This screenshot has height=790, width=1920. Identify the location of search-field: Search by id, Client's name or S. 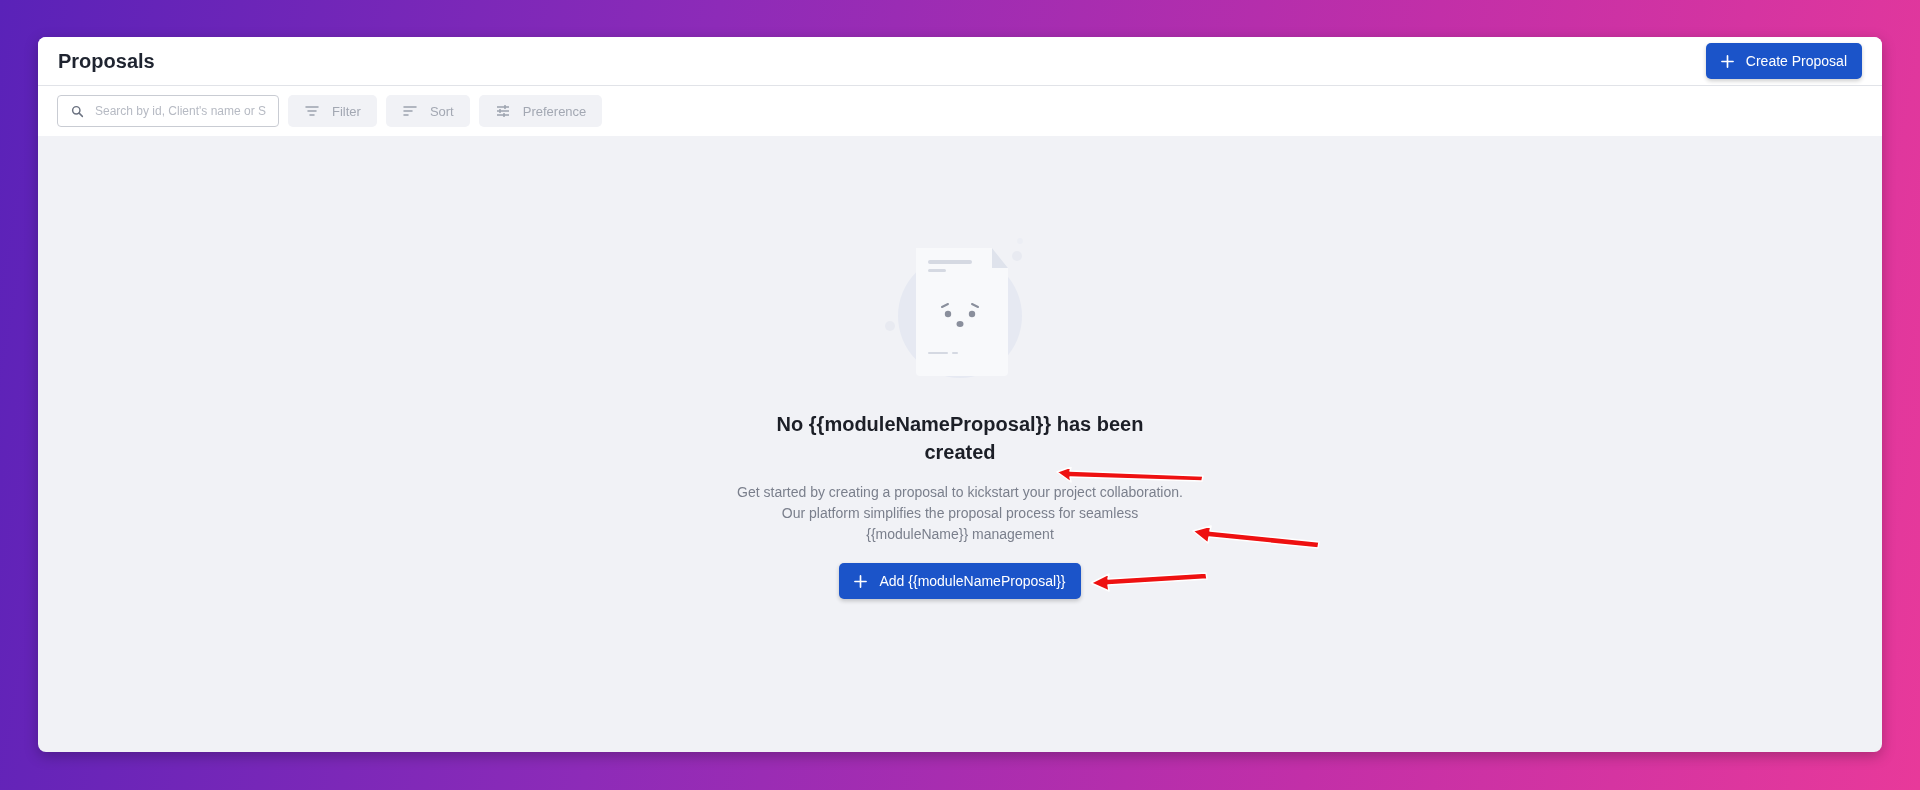
(168, 111).